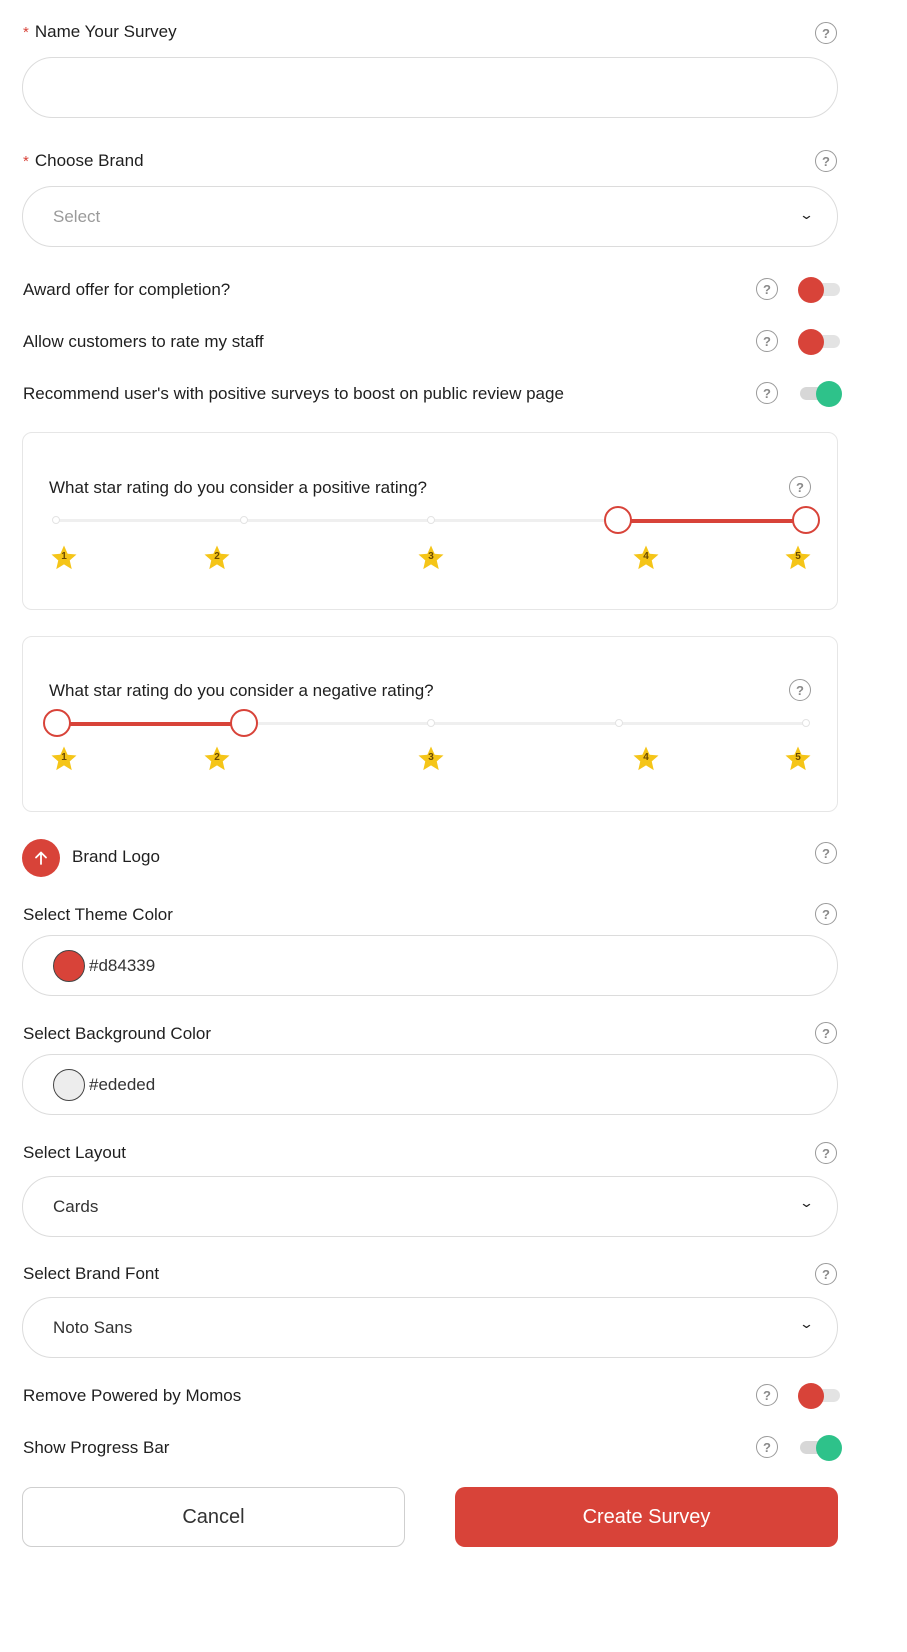  I want to click on survey-name-label: * Name Your Survey, so click(100, 31).